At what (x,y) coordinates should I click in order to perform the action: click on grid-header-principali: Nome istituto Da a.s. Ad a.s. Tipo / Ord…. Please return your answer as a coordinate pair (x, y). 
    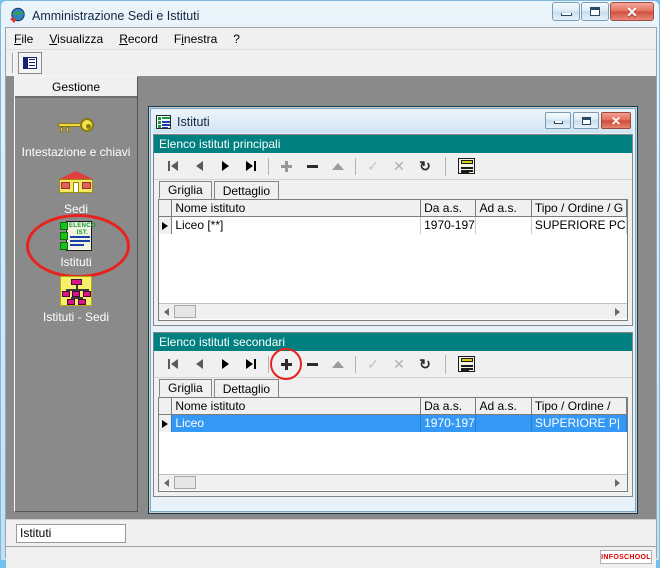
    Looking at the image, I should click on (393, 208).